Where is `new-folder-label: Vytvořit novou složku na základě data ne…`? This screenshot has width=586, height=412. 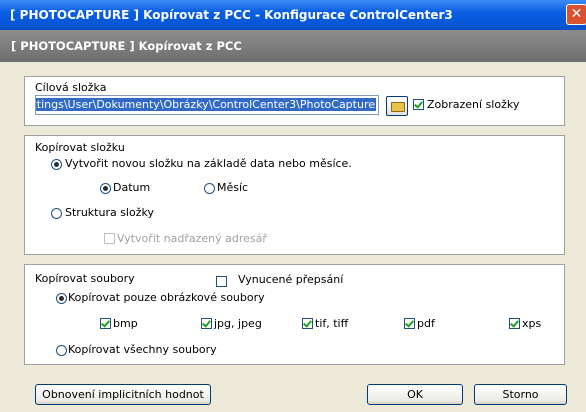 new-folder-label: Vytvořit novou složku na základě data ne… is located at coordinates (208, 163).